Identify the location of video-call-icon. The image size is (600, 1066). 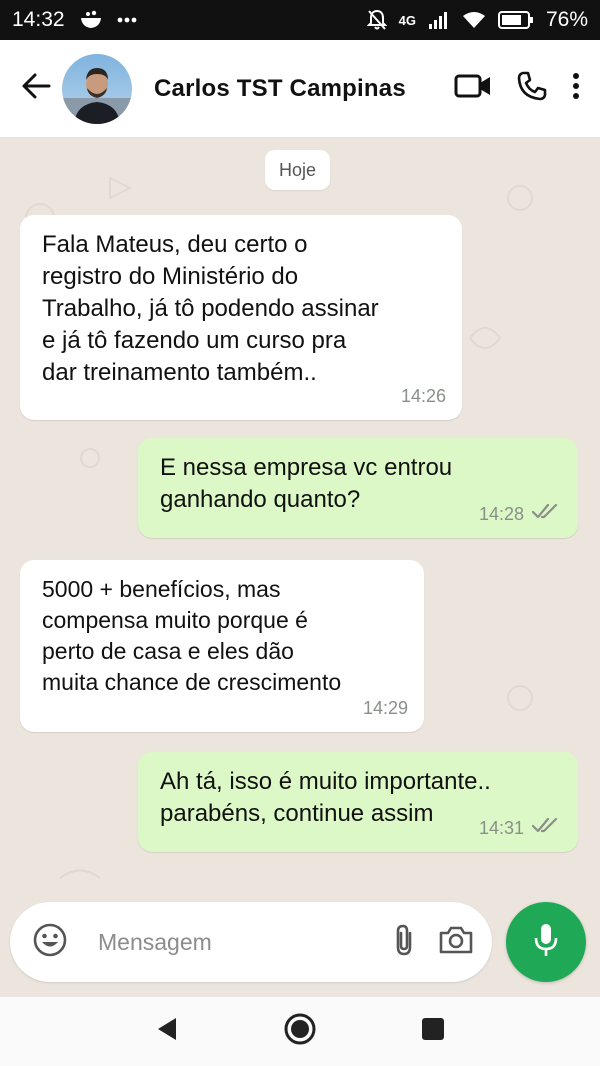
(473, 88).